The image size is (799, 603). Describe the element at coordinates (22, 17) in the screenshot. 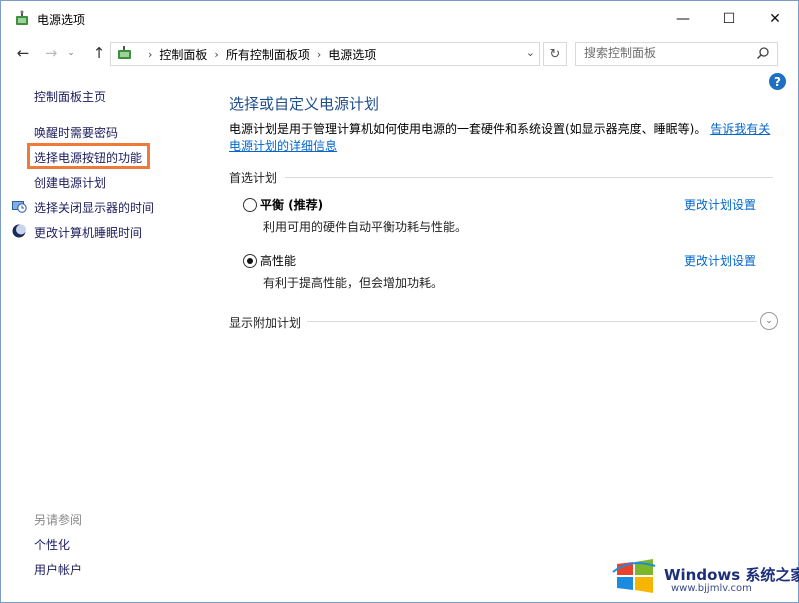

I see `power-options-icon` at that location.